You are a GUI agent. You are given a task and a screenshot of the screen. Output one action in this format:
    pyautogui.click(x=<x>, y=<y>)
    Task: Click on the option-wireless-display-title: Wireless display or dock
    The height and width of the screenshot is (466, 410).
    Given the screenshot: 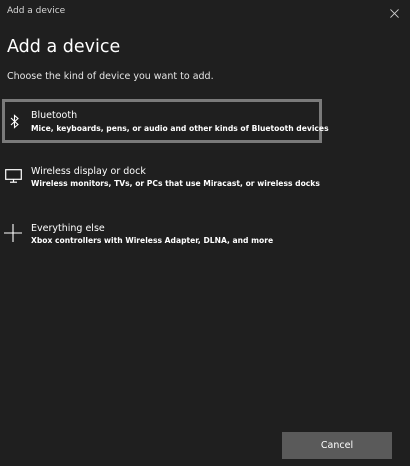 What is the action you would take?
    pyautogui.click(x=88, y=171)
    